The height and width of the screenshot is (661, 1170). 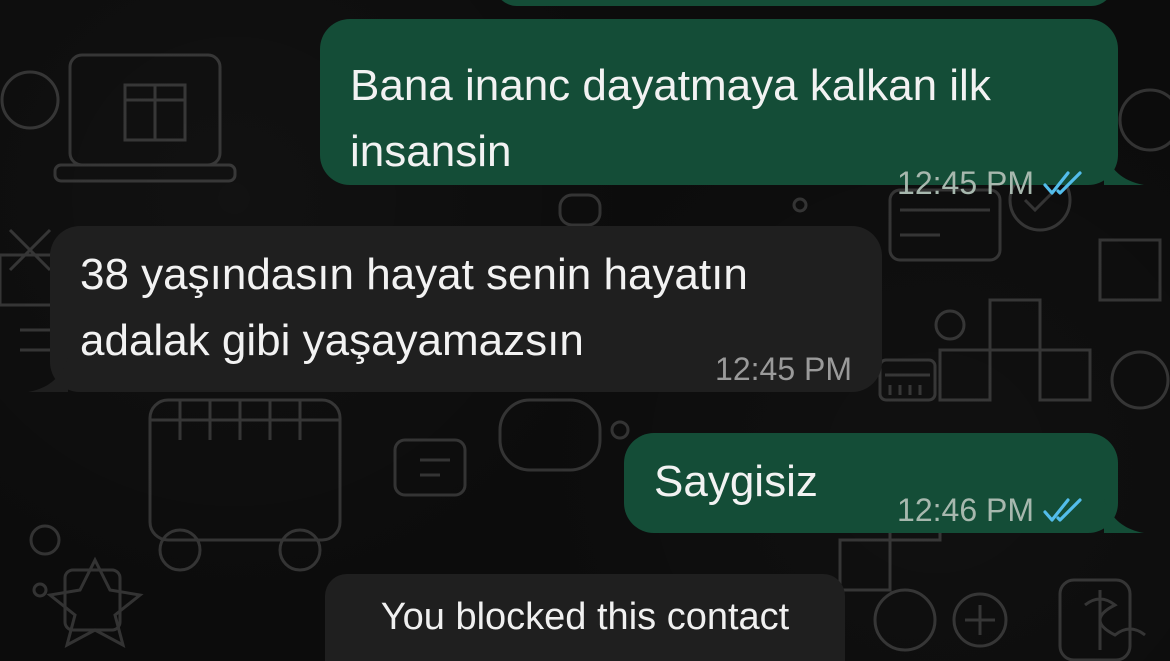 What do you see at coordinates (670, 85) in the screenshot?
I see `message-text-line: Bana inanc dayatmaya kalkan ilk` at bounding box center [670, 85].